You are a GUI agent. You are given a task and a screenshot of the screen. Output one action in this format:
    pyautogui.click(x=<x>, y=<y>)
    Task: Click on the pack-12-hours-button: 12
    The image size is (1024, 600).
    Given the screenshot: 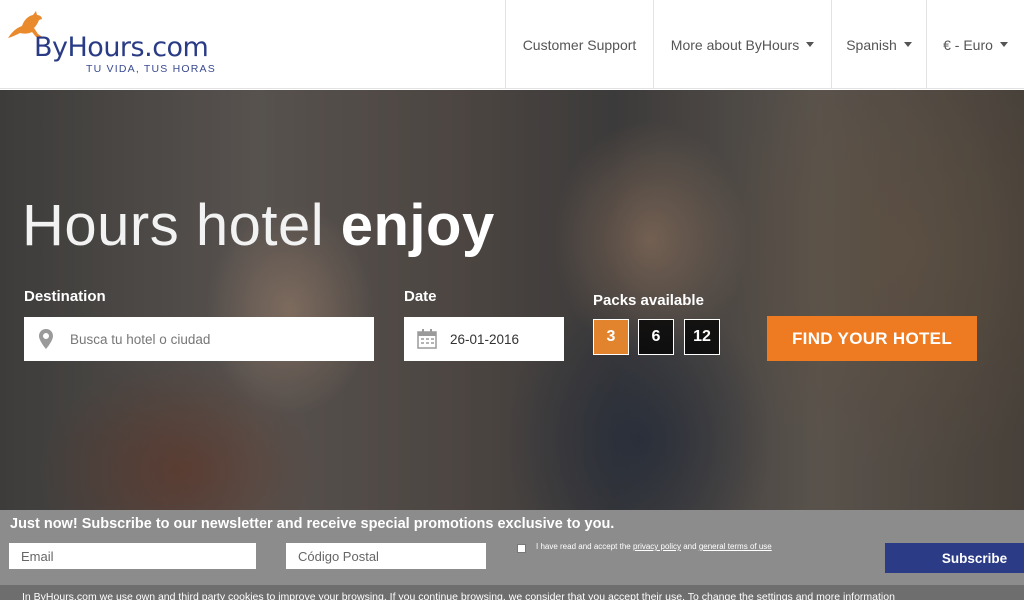 What is the action you would take?
    pyautogui.click(x=702, y=337)
    